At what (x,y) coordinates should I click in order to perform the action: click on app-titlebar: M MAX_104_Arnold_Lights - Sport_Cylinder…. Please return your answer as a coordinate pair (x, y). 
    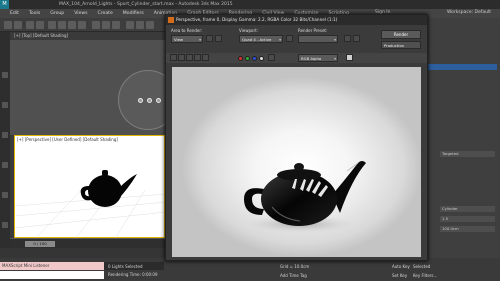
    Looking at the image, I should click on (250, 4).